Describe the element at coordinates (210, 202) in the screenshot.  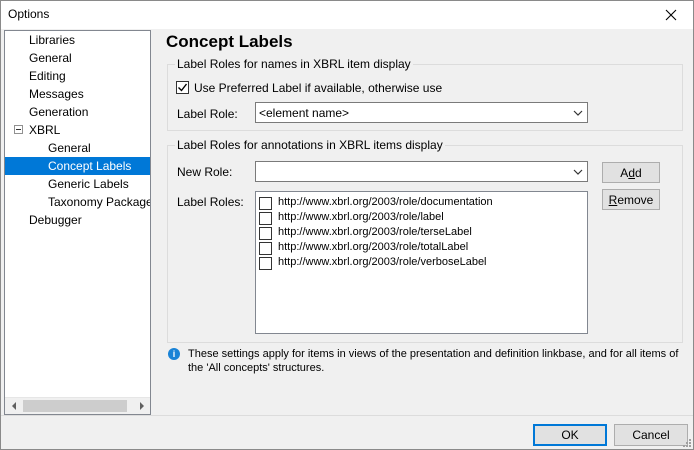
I see `label-roles-label: Label Roles:` at that location.